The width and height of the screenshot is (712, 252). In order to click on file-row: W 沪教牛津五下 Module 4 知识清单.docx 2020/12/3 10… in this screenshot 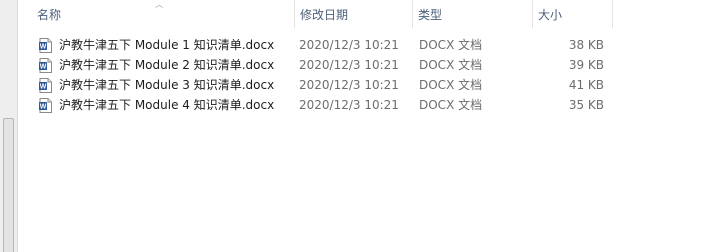, I will do `click(315, 105)`.